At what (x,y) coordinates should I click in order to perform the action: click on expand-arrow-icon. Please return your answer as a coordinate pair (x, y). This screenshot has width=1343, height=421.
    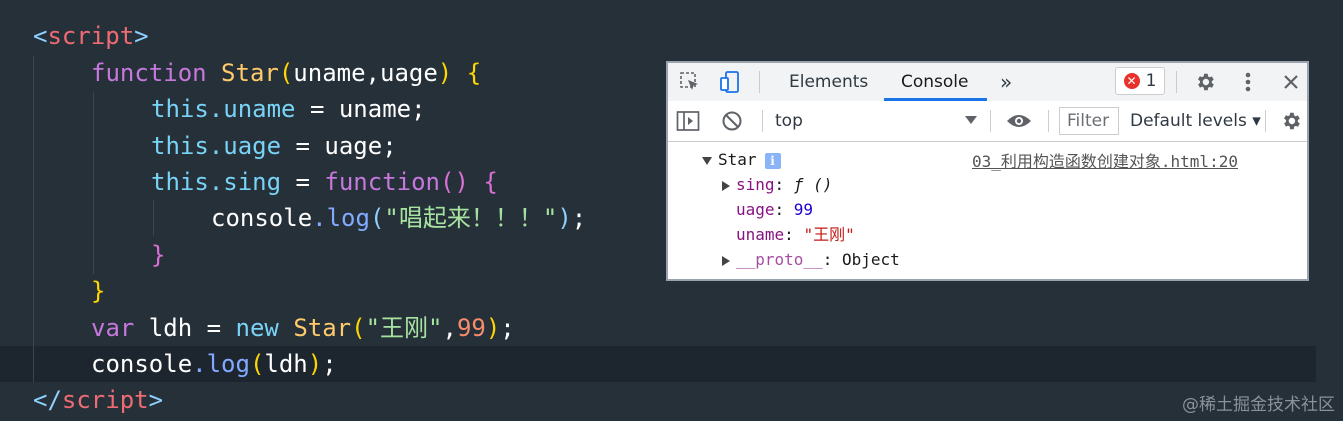
    Looking at the image, I should click on (707, 160).